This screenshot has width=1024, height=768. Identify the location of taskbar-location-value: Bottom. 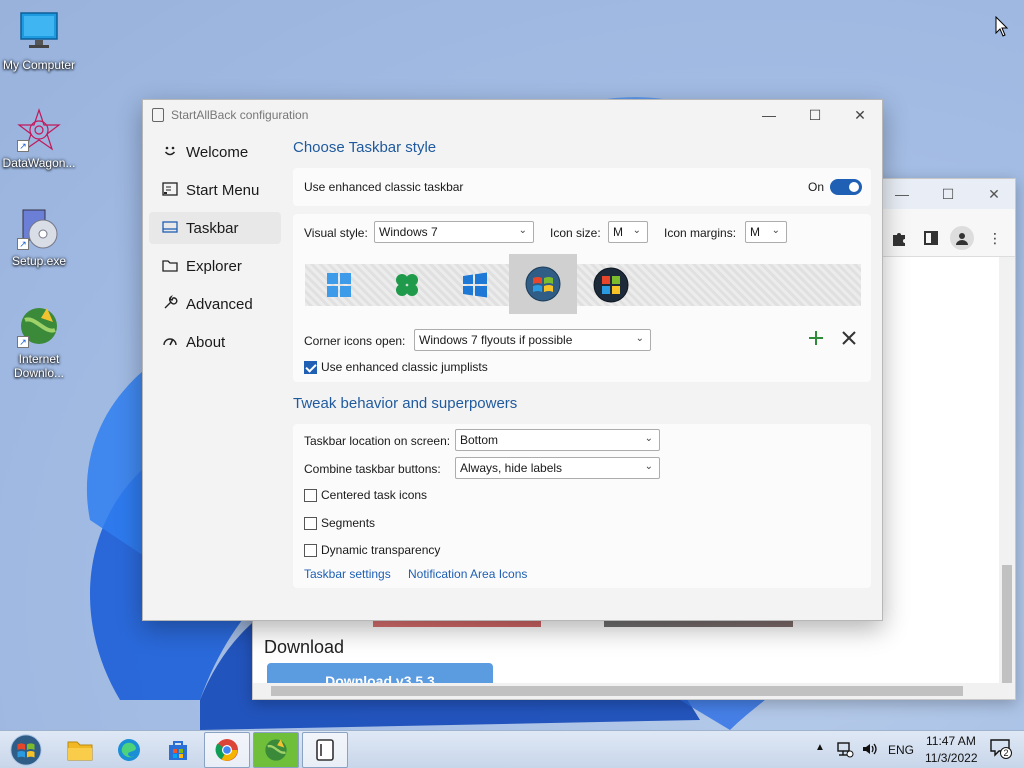
(479, 440).